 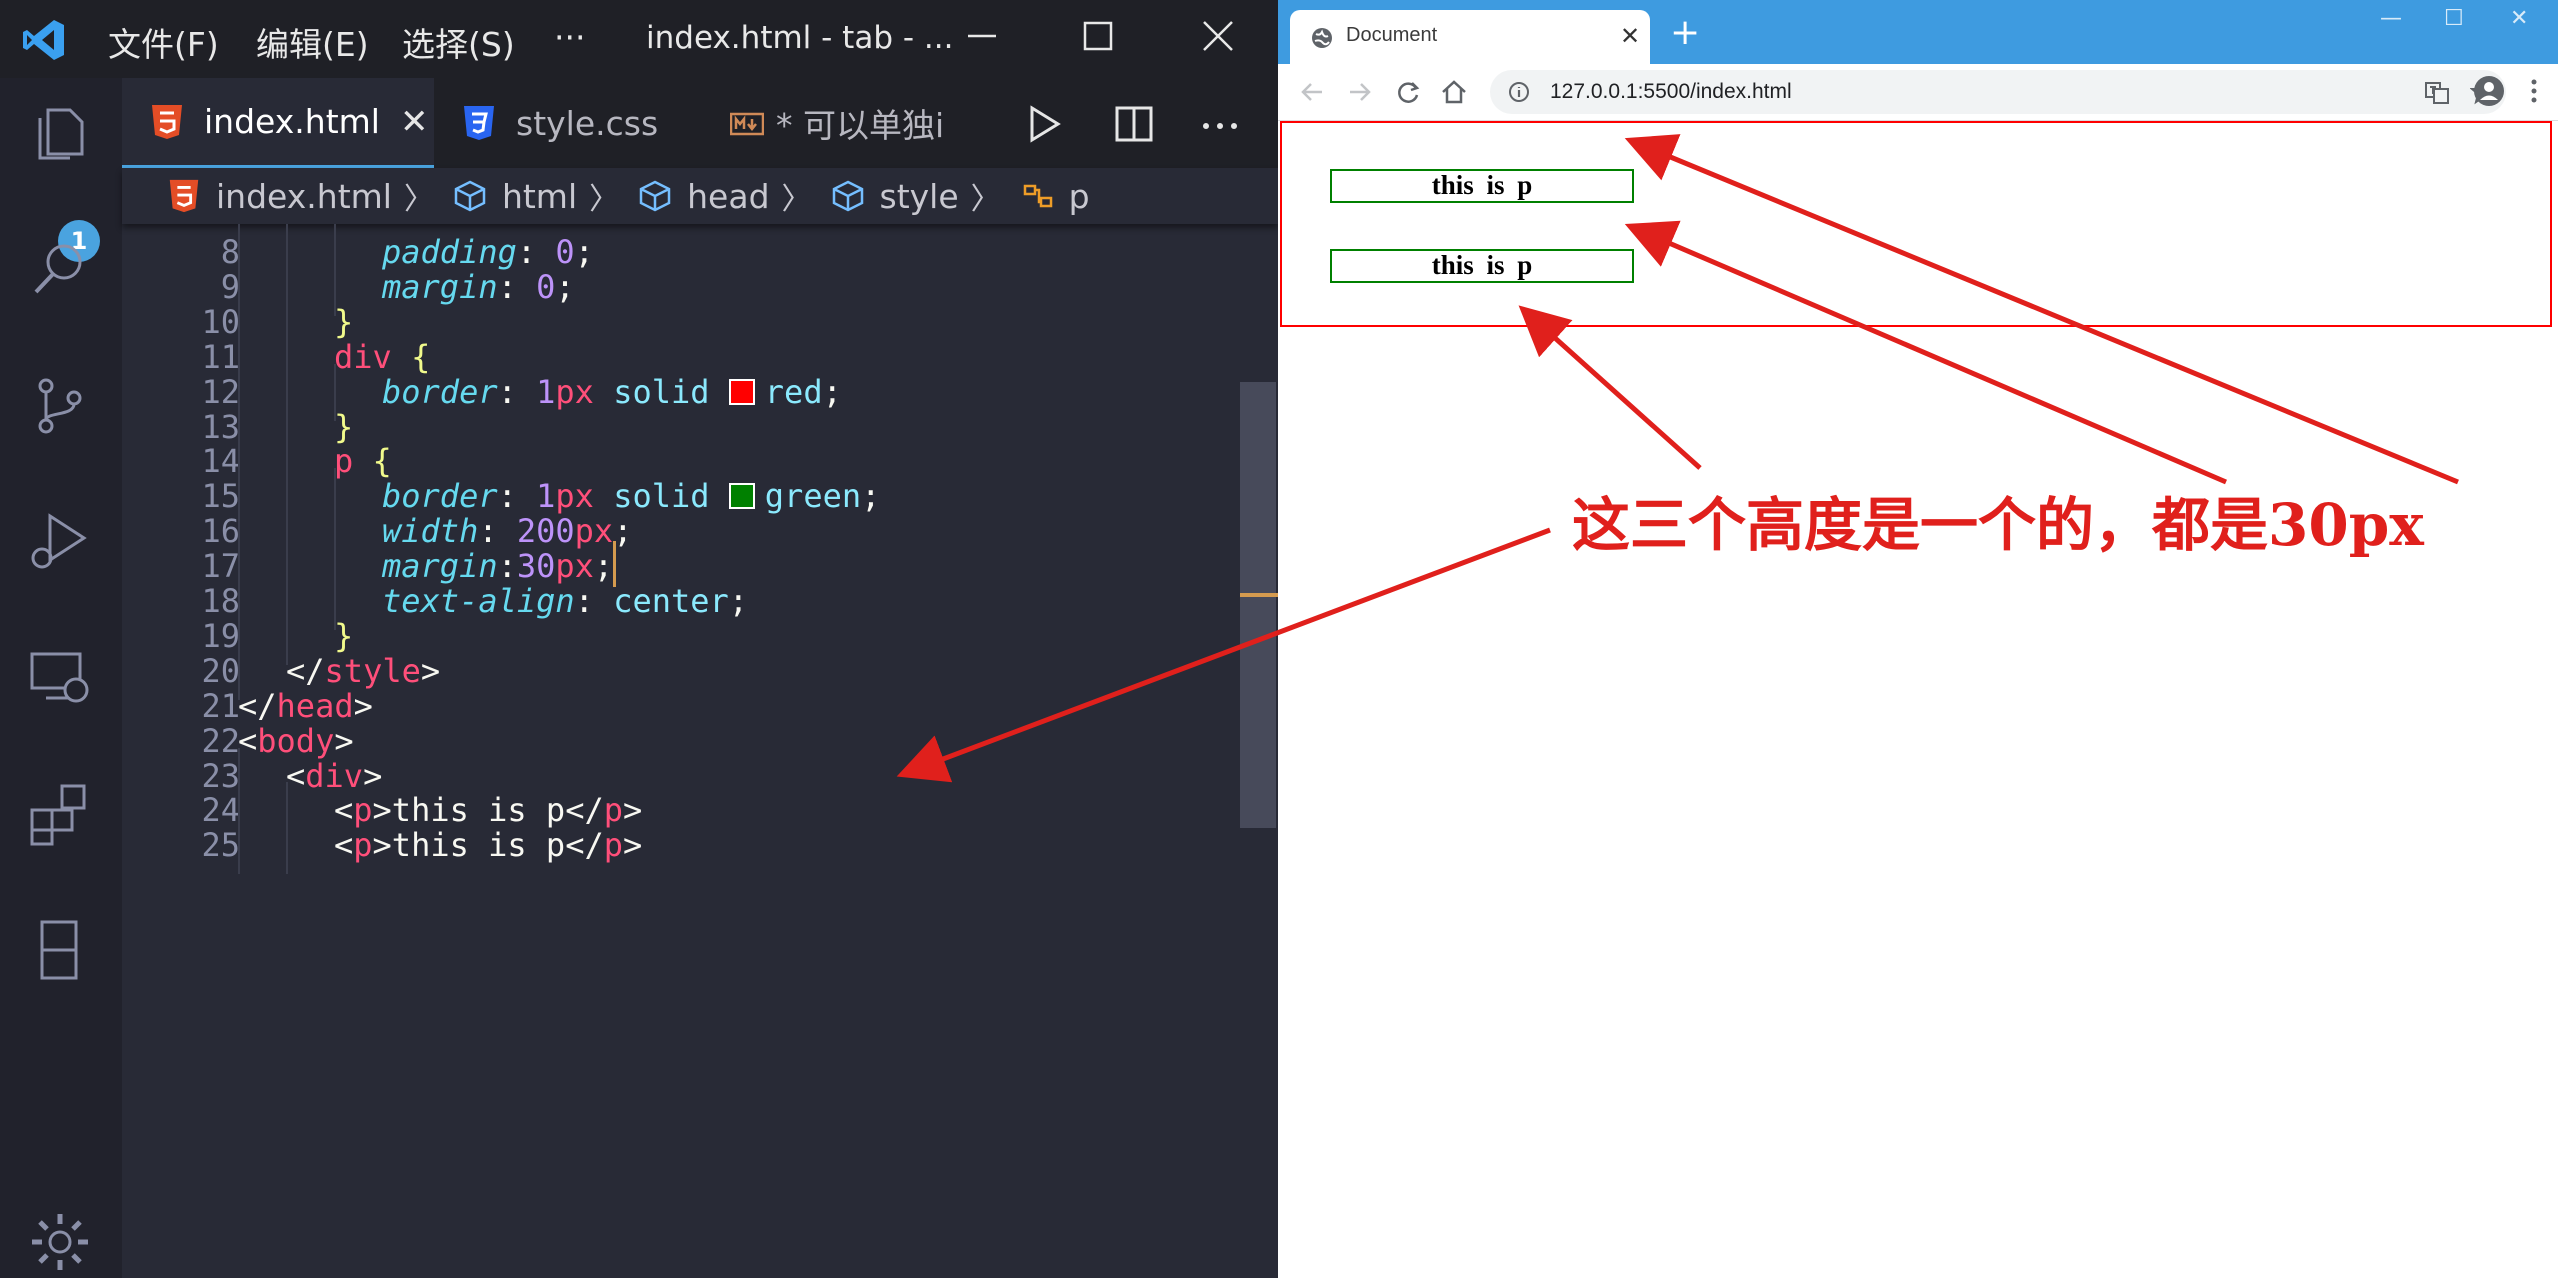 What do you see at coordinates (728, 196) in the screenshot?
I see `breadcrumb-label: head` at bounding box center [728, 196].